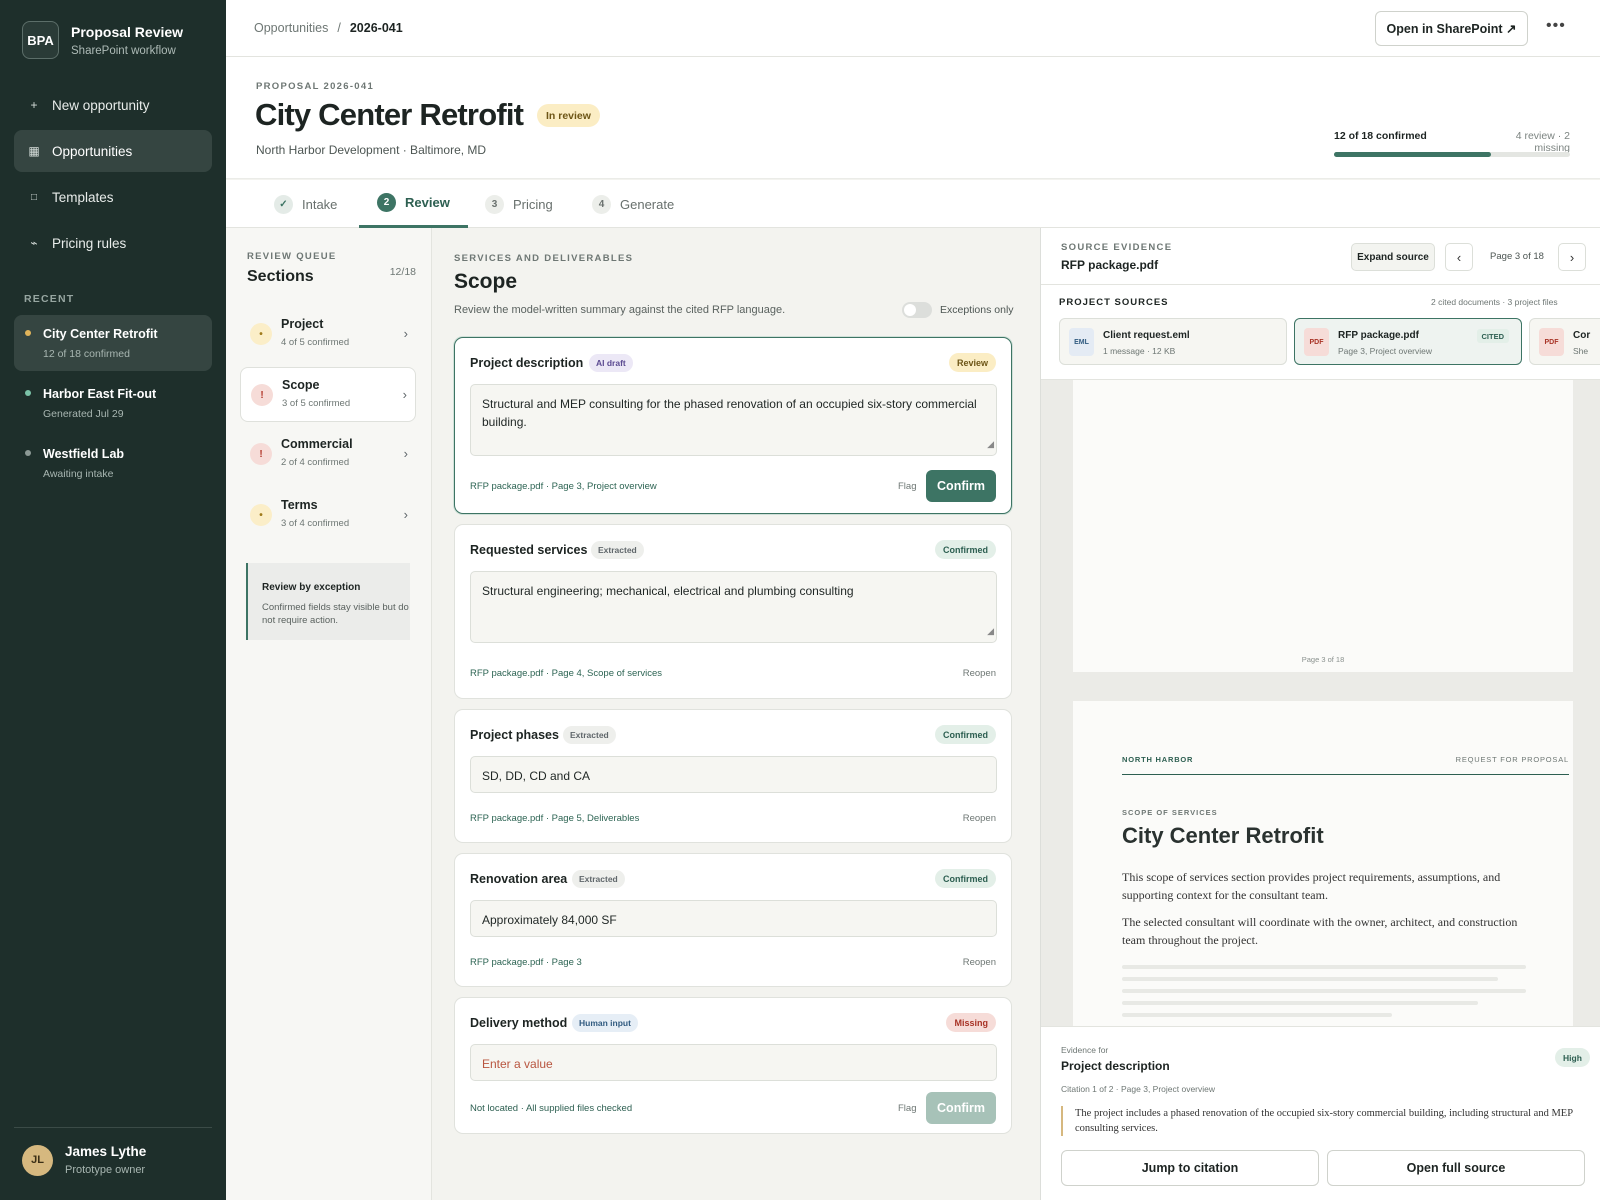 This screenshot has height=1200, width=1600. Describe the element at coordinates (1451, 28) in the screenshot. I see `open-sharepoint-button: Open in SharePoint ↗` at that location.